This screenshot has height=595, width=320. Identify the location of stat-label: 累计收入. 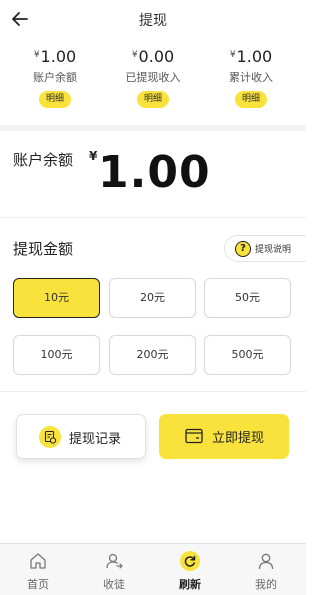
(251, 77).